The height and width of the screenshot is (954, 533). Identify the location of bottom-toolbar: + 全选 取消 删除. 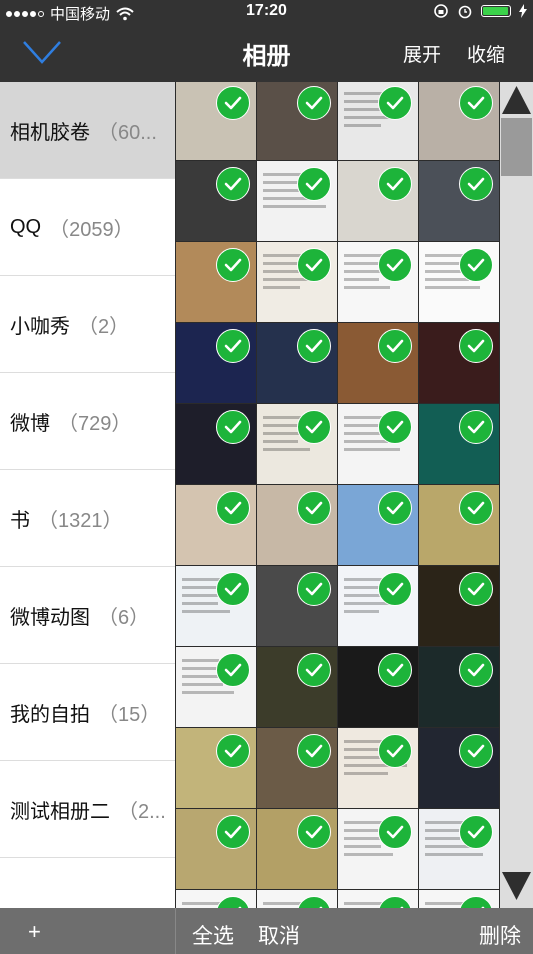
(266, 931).